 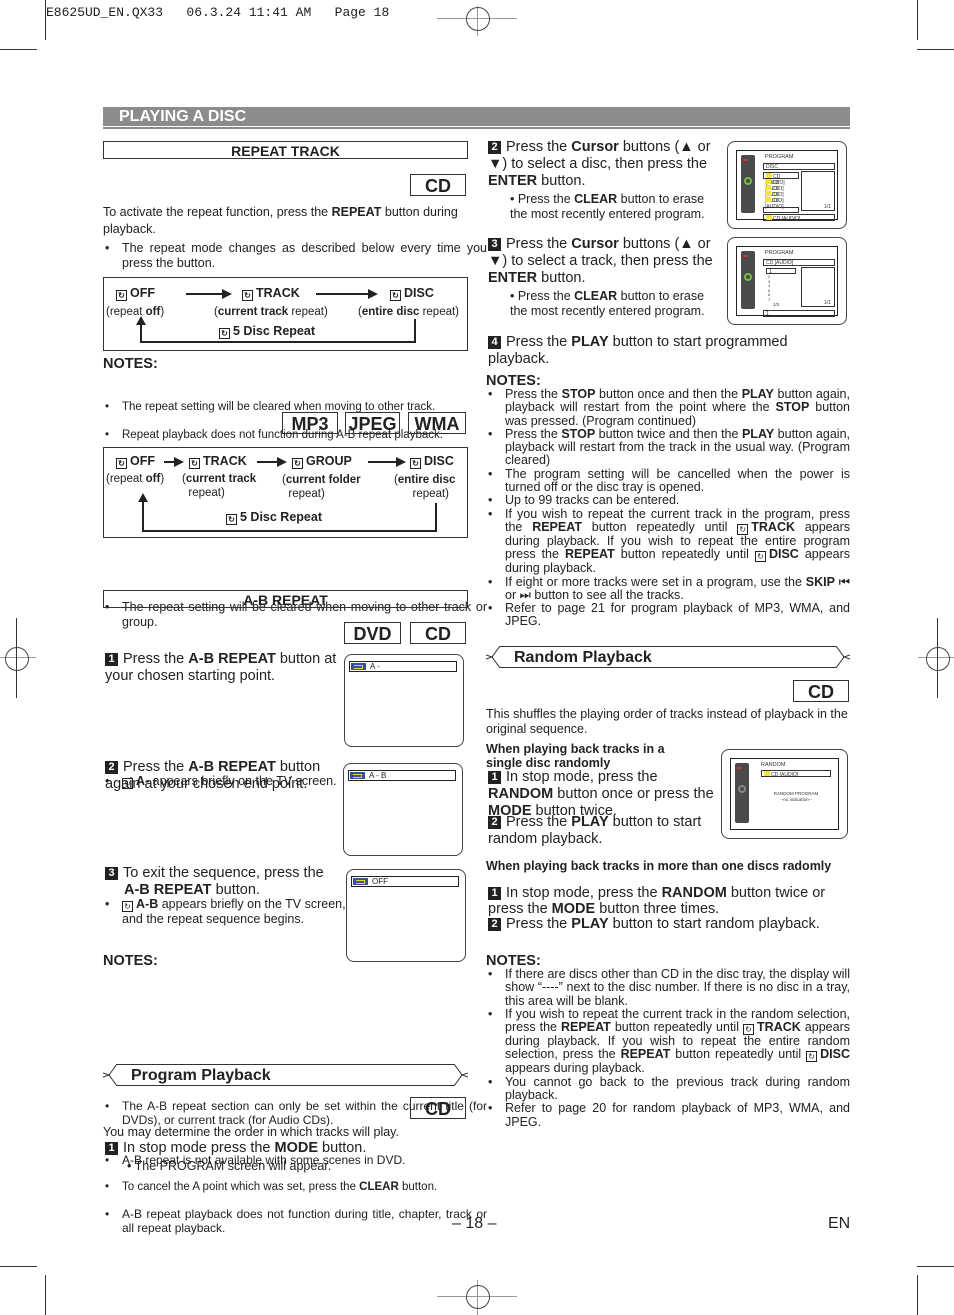 I want to click on screen-row: CD [AUDIO], so click(x=796, y=774).